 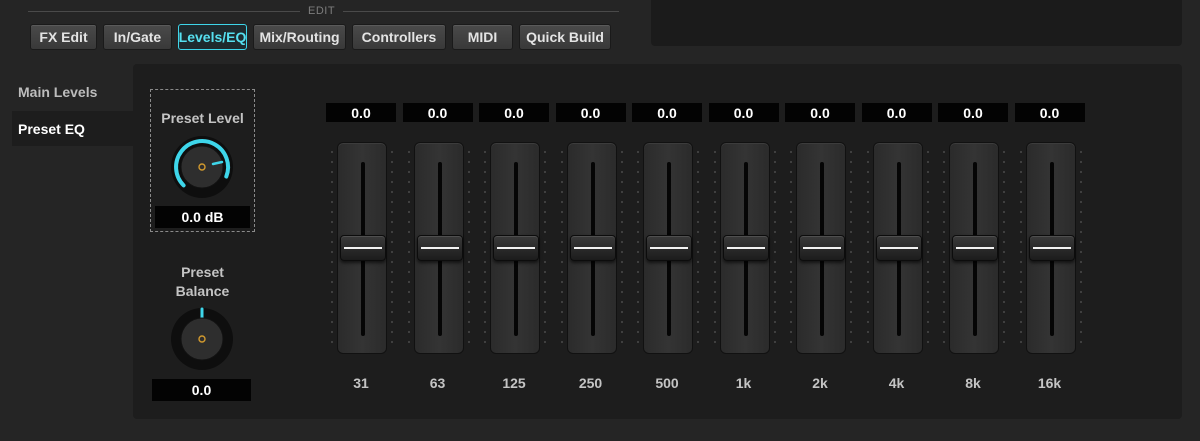 I want to click on eq-band-frequency: 63, so click(x=437, y=383).